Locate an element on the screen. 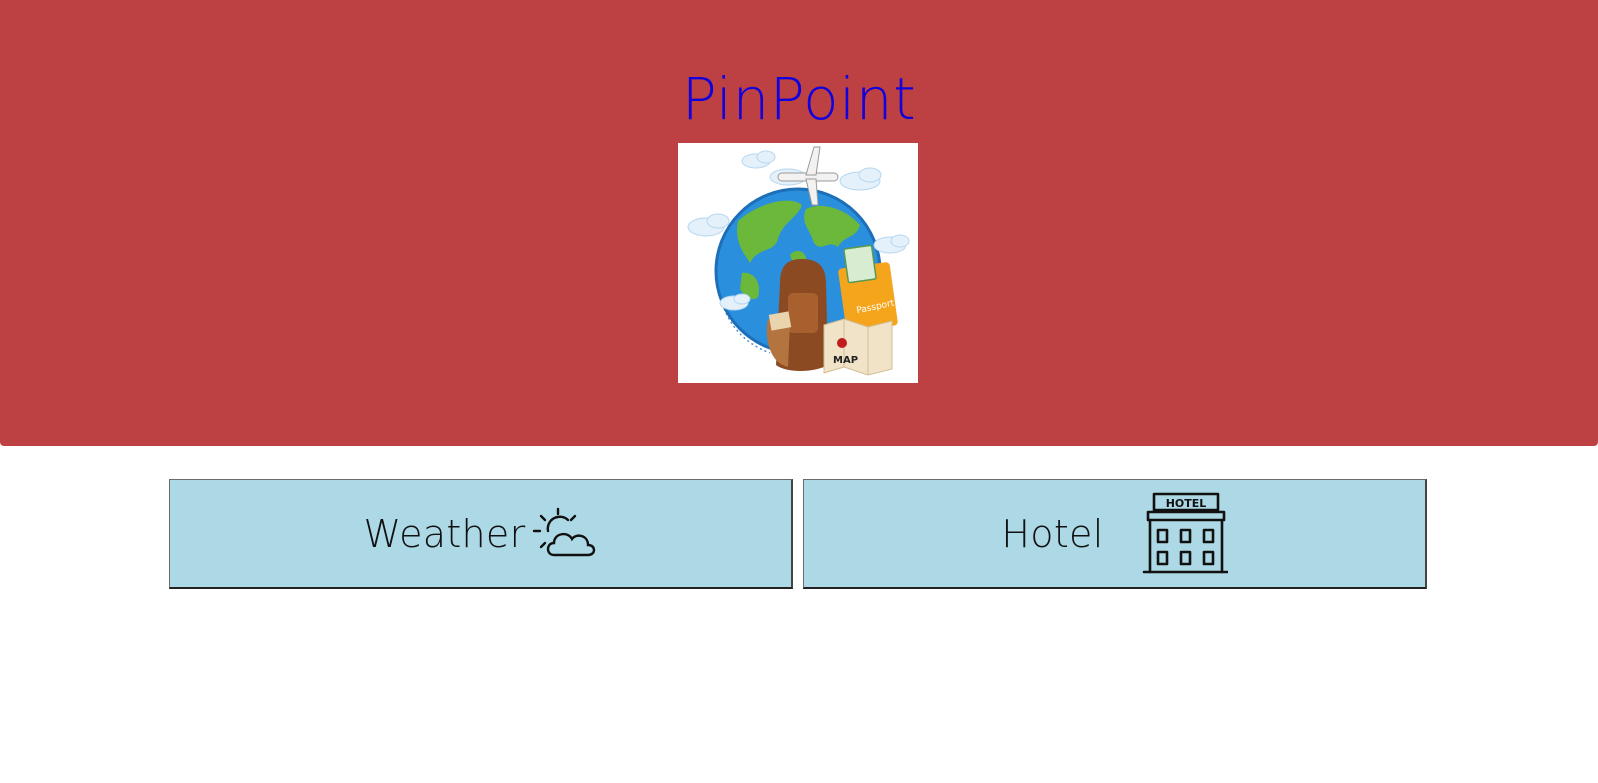 The width and height of the screenshot is (1598, 783). svg-text: HOTEL is located at coordinates (1185, 503).